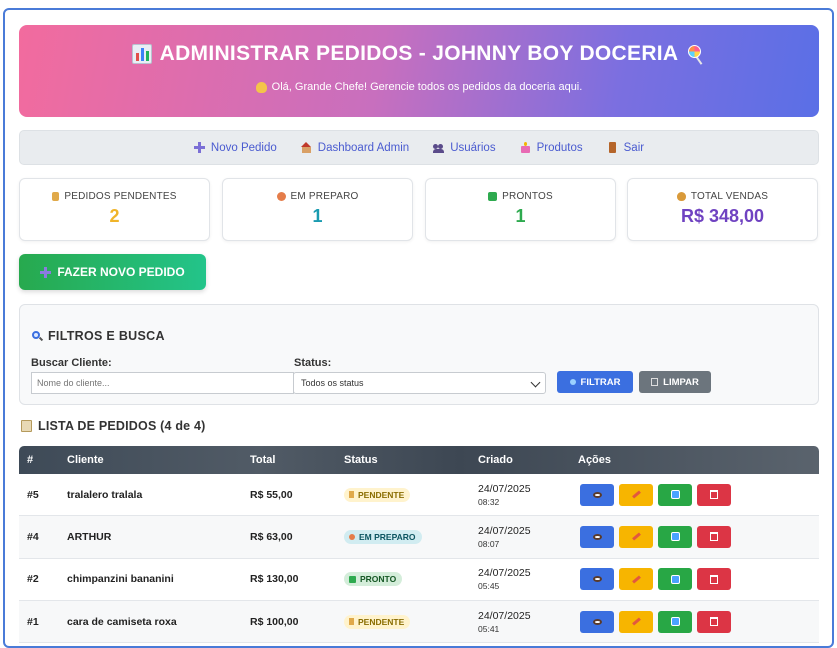 This screenshot has height=648, width=837. I want to click on filters-title: FILTROS E BUSCA, so click(98, 336).